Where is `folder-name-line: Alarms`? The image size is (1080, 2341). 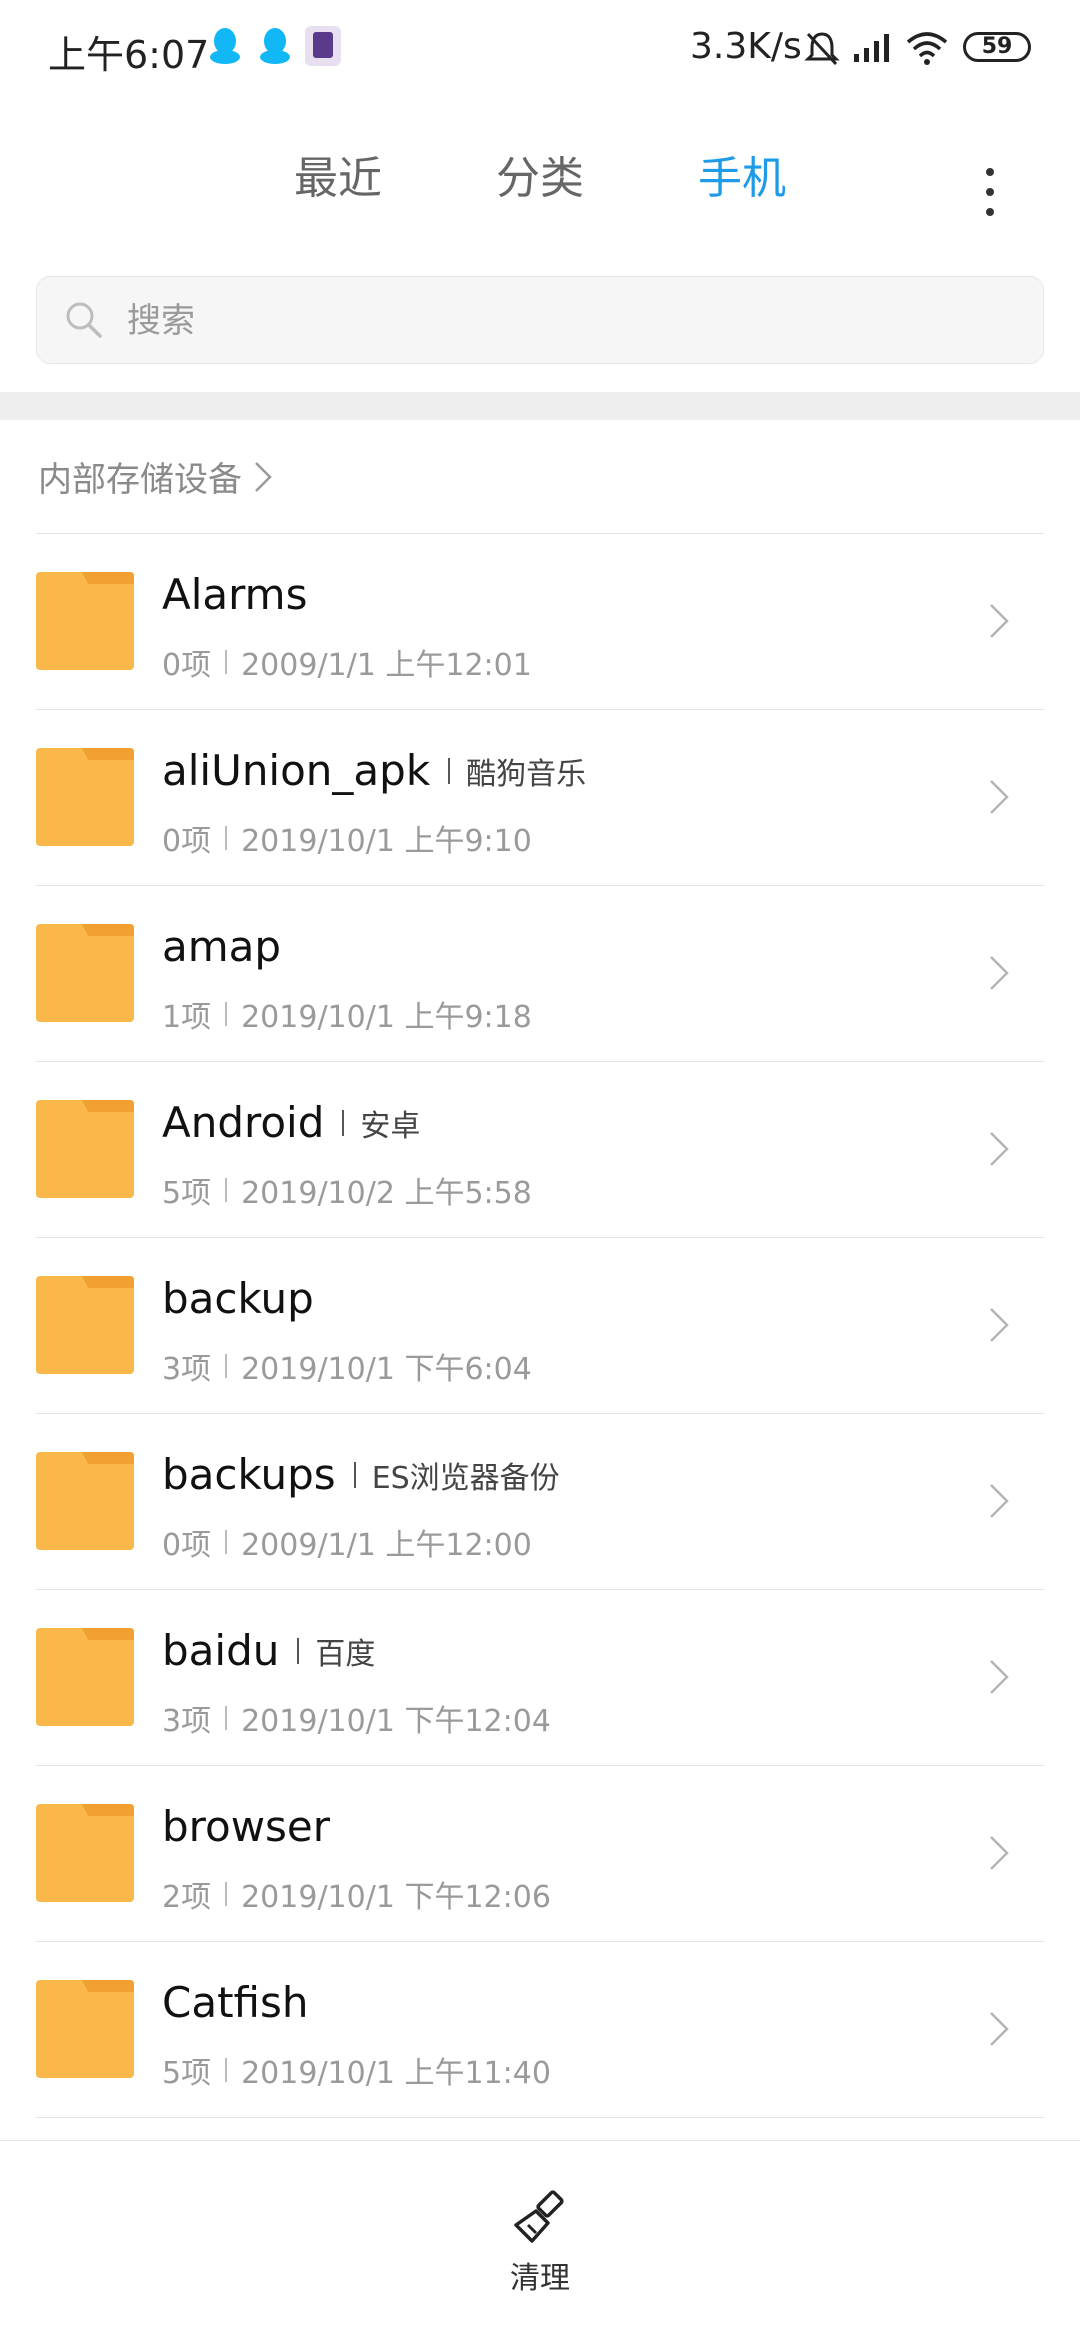 folder-name-line: Alarms is located at coordinates (234, 594).